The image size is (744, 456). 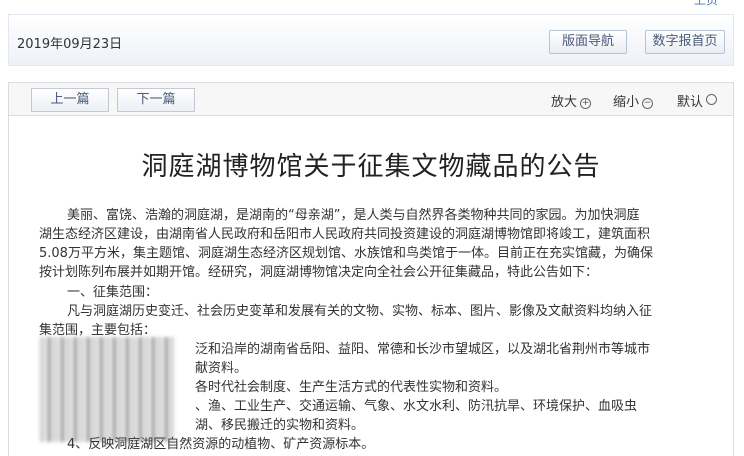 I want to click on next-article-button: 下一篇, so click(x=156, y=100).